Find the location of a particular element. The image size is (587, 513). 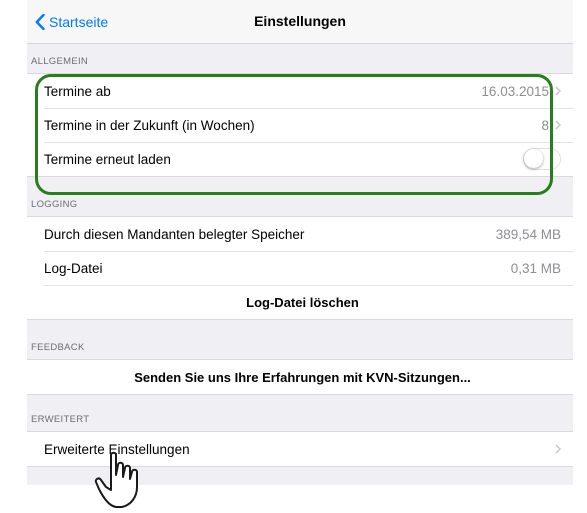

reload-toggle-switch is located at coordinates (542, 159).